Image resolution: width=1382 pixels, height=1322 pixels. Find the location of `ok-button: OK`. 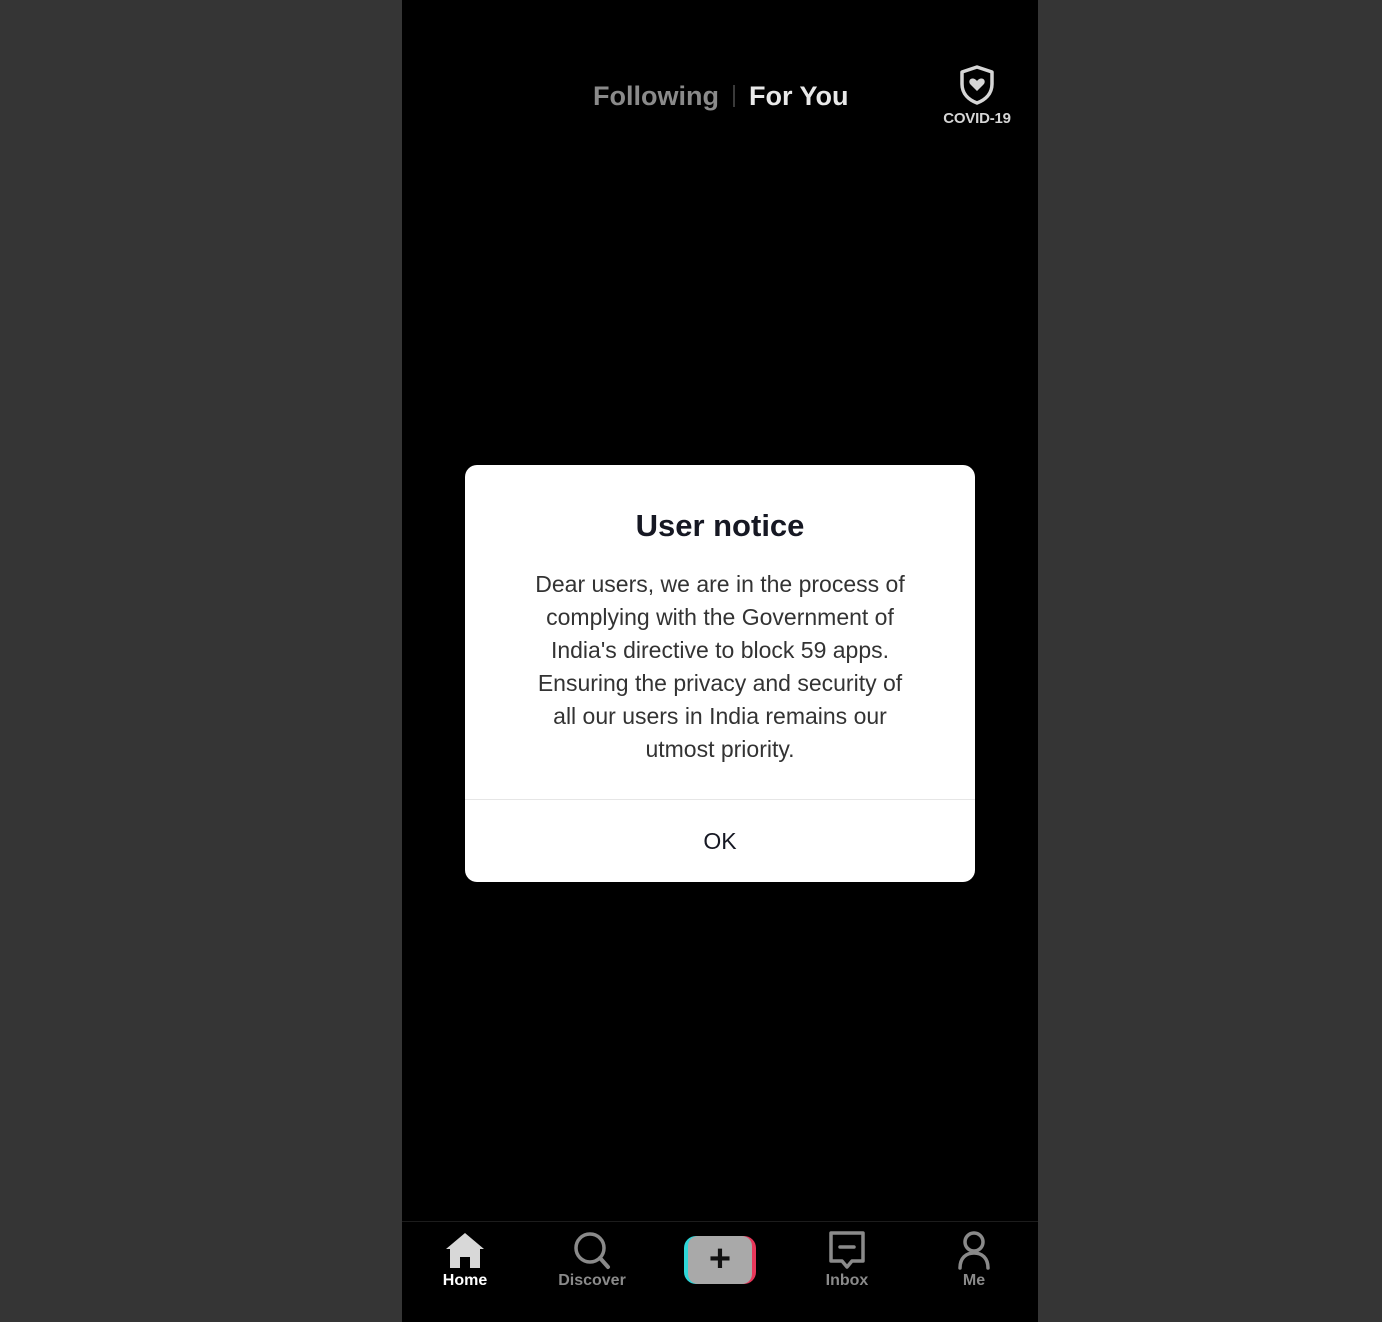

ok-button: OK is located at coordinates (720, 841).